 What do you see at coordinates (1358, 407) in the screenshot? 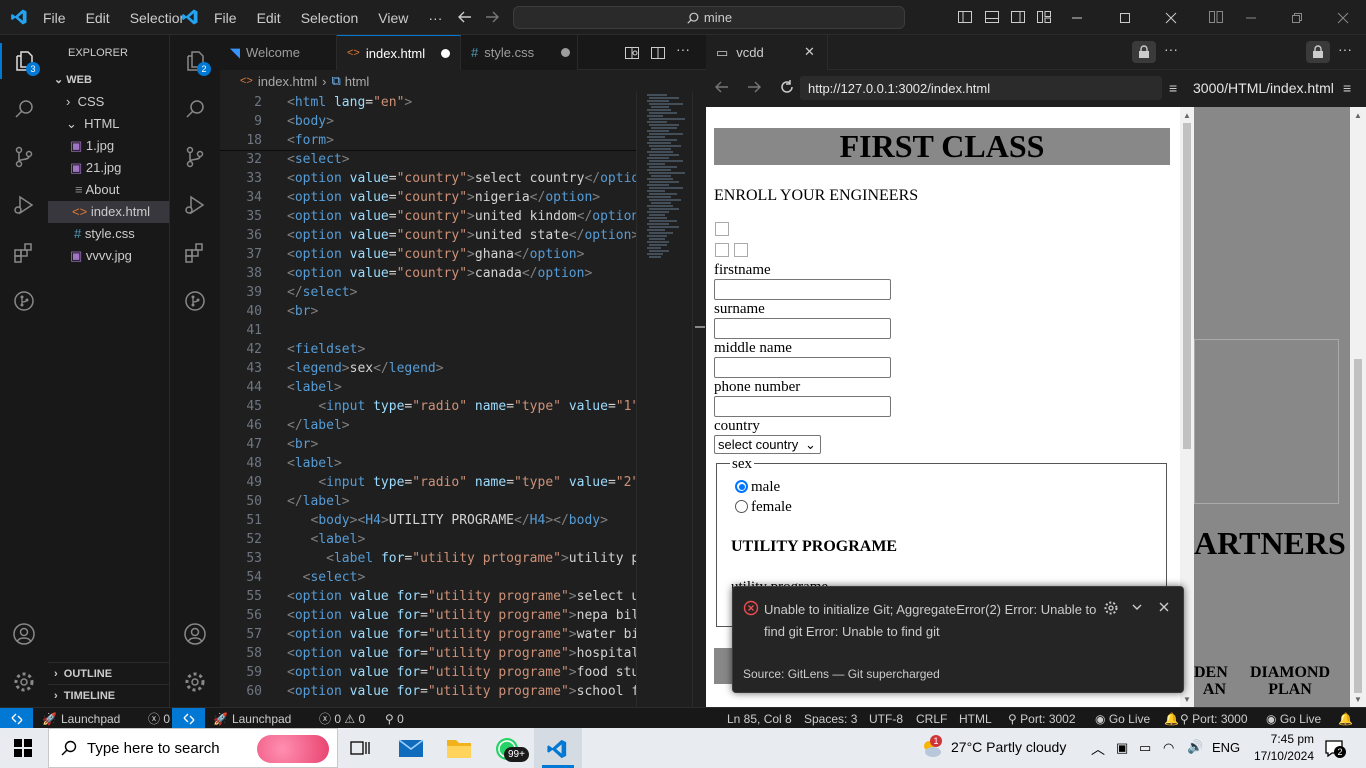
I see `page-scrollbar: ▲ ▼` at bounding box center [1358, 407].